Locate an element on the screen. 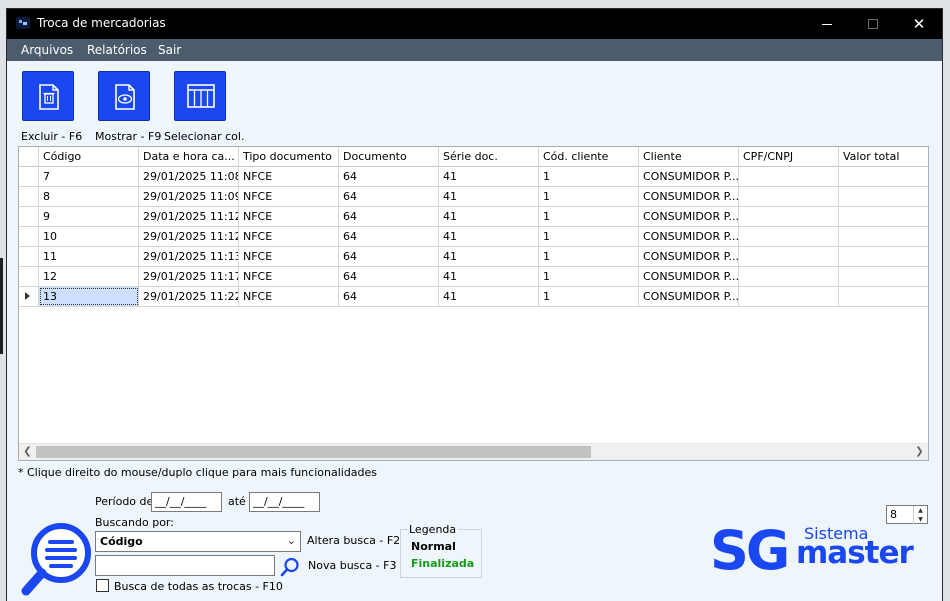  column-header-documento: Documento is located at coordinates (389, 157).